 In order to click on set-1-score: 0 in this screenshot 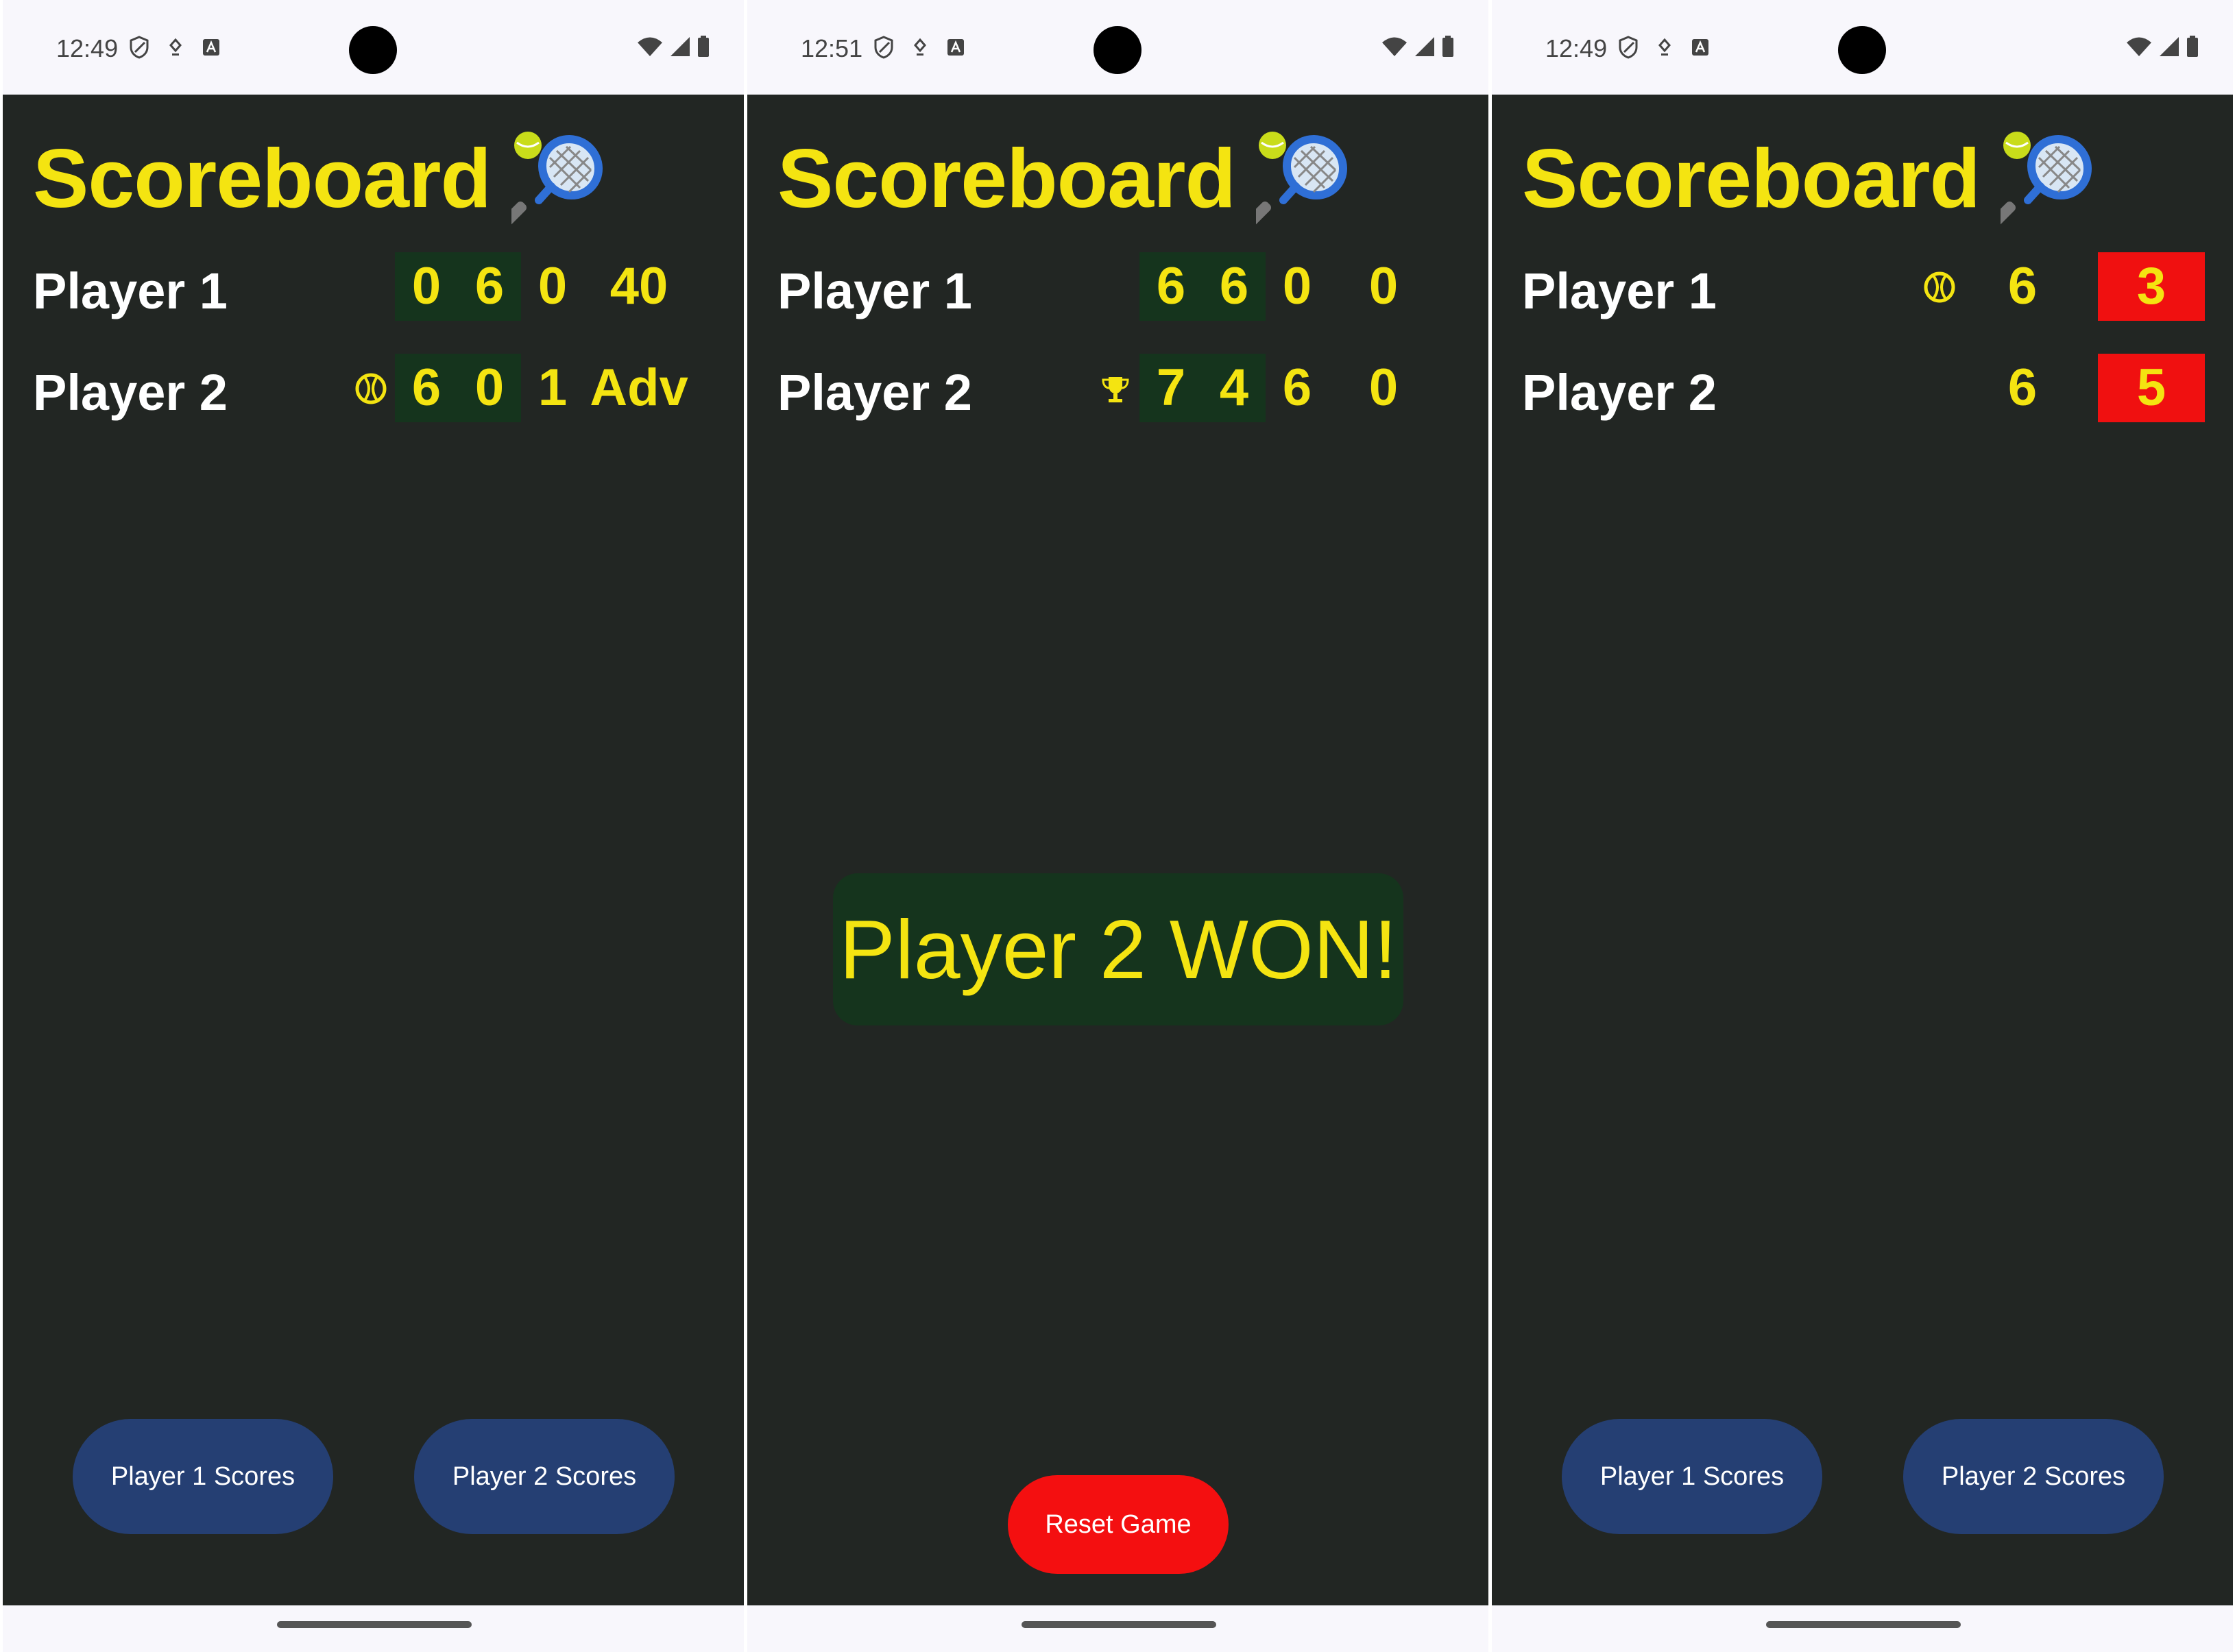, I will do `click(426, 286)`.